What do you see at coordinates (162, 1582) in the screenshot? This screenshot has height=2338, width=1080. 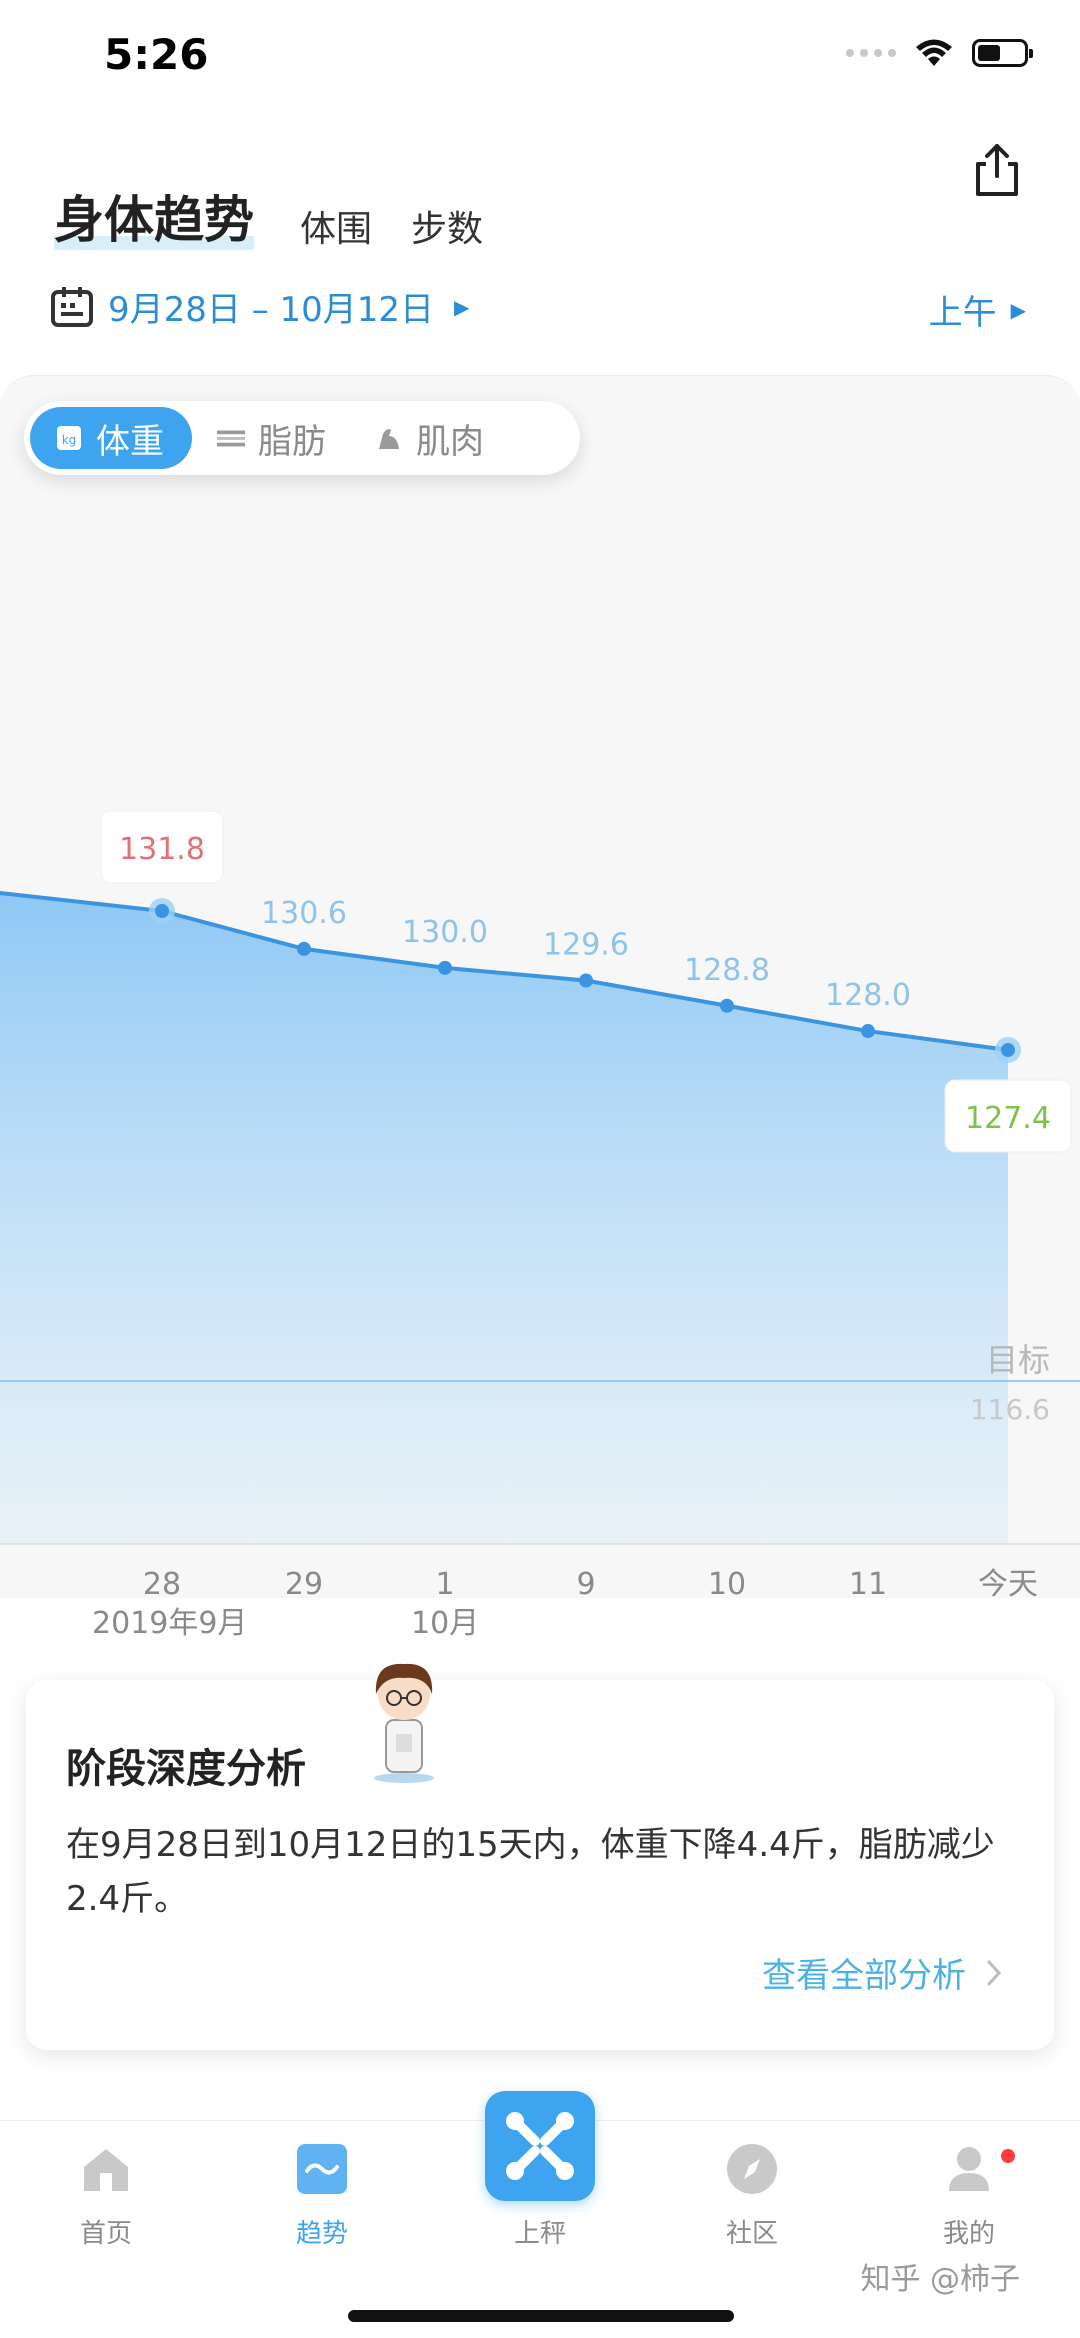 I see `x-tick-label: 28` at bounding box center [162, 1582].